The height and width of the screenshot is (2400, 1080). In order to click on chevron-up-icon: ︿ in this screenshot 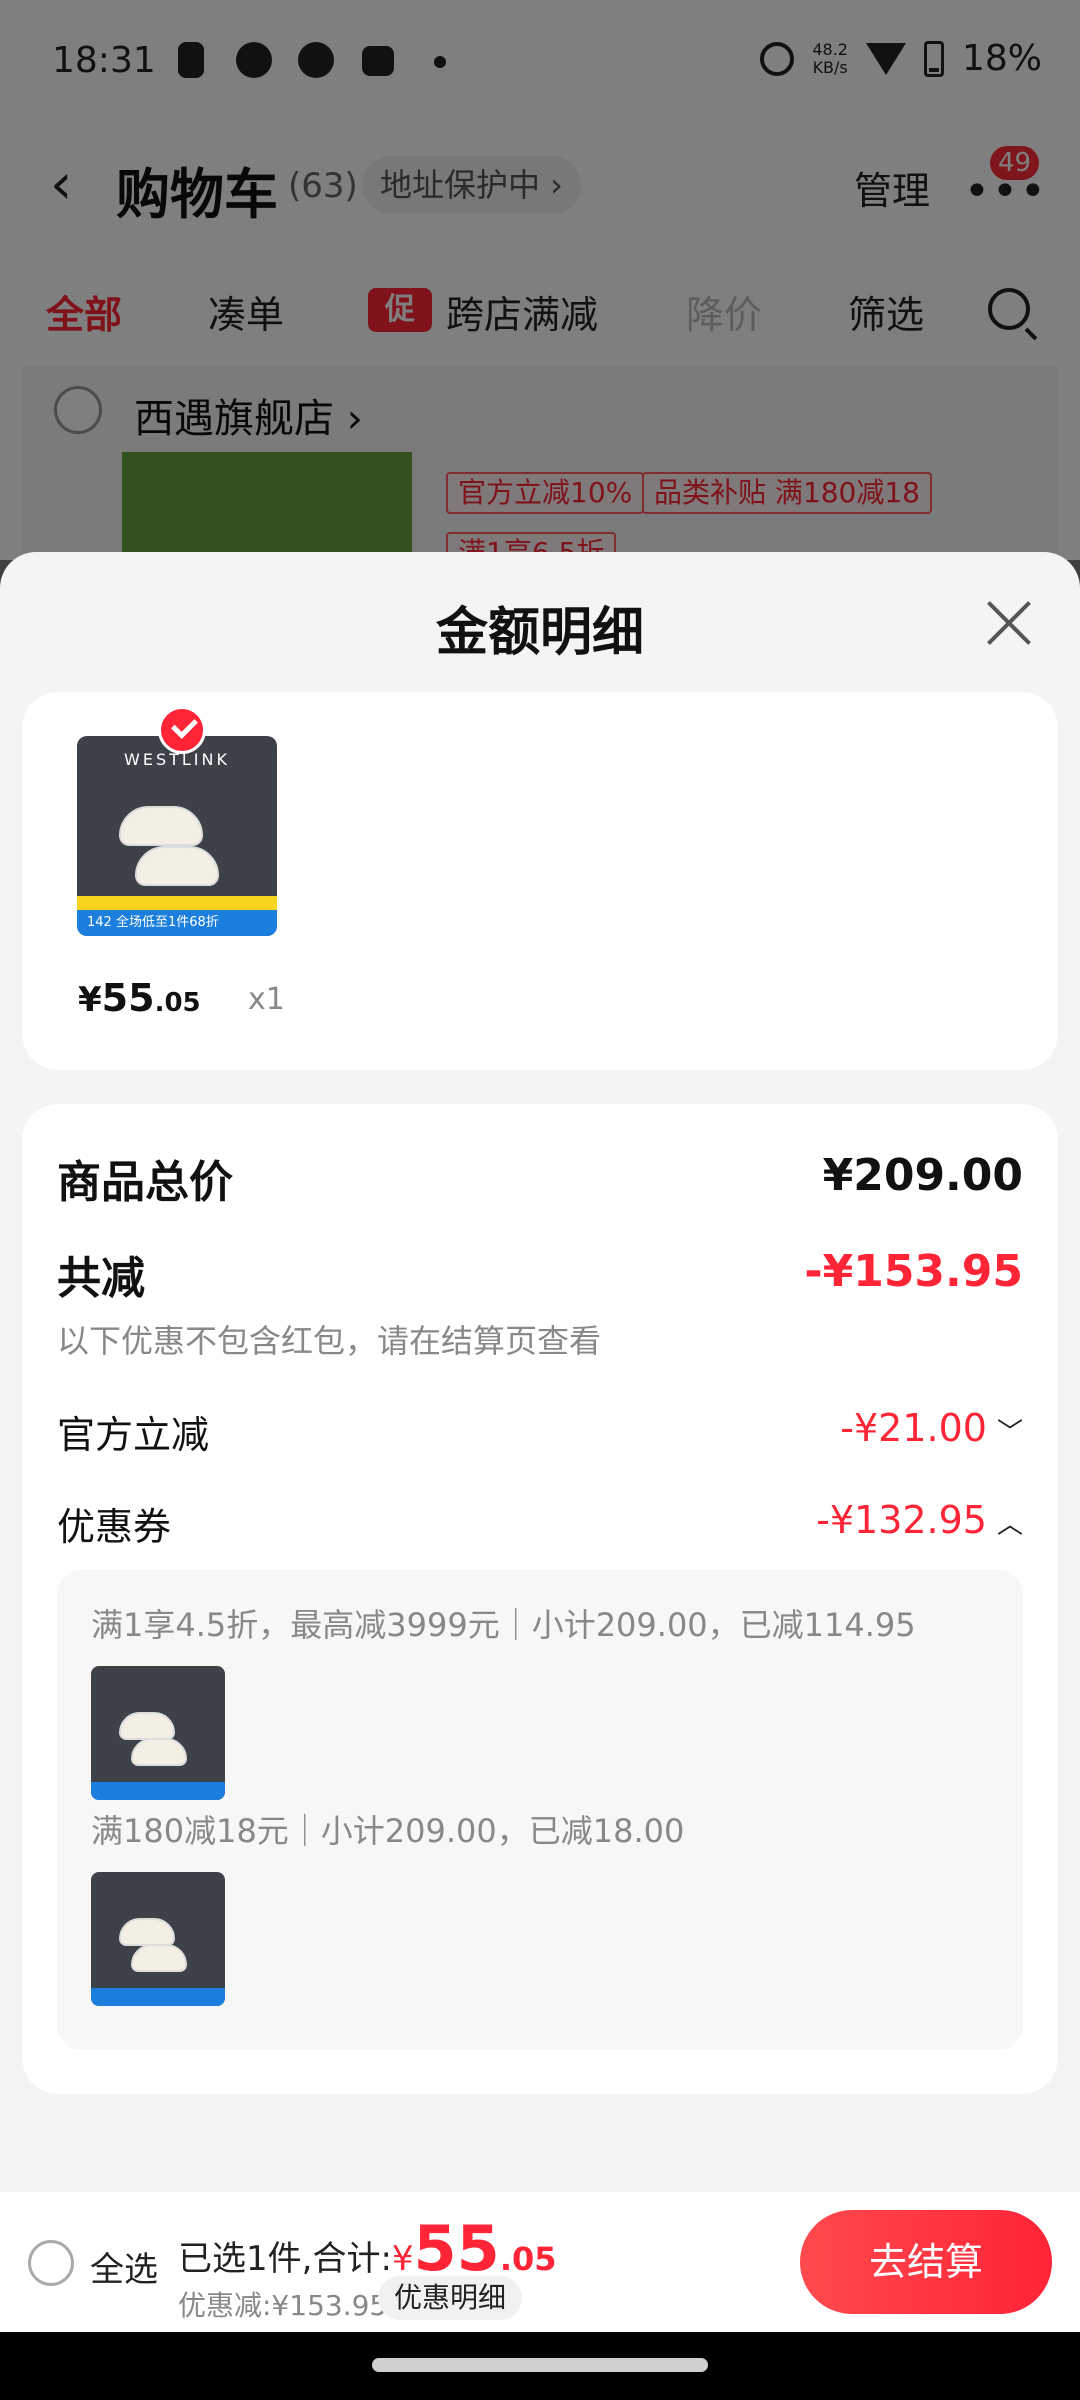, I will do `click(1009, 1525)`.